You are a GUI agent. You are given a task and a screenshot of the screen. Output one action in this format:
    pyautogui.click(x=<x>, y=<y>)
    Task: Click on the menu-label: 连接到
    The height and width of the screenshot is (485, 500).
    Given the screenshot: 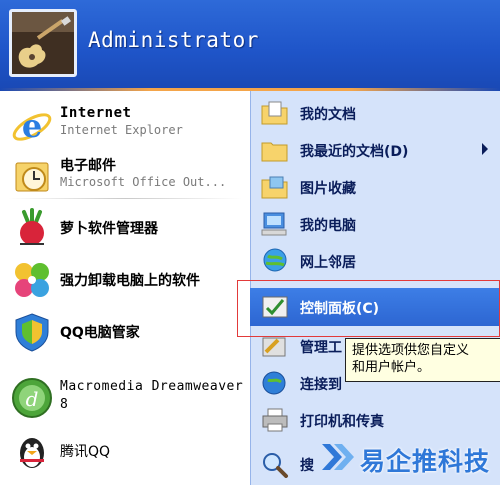 What is the action you would take?
    pyautogui.click(x=321, y=385)
    